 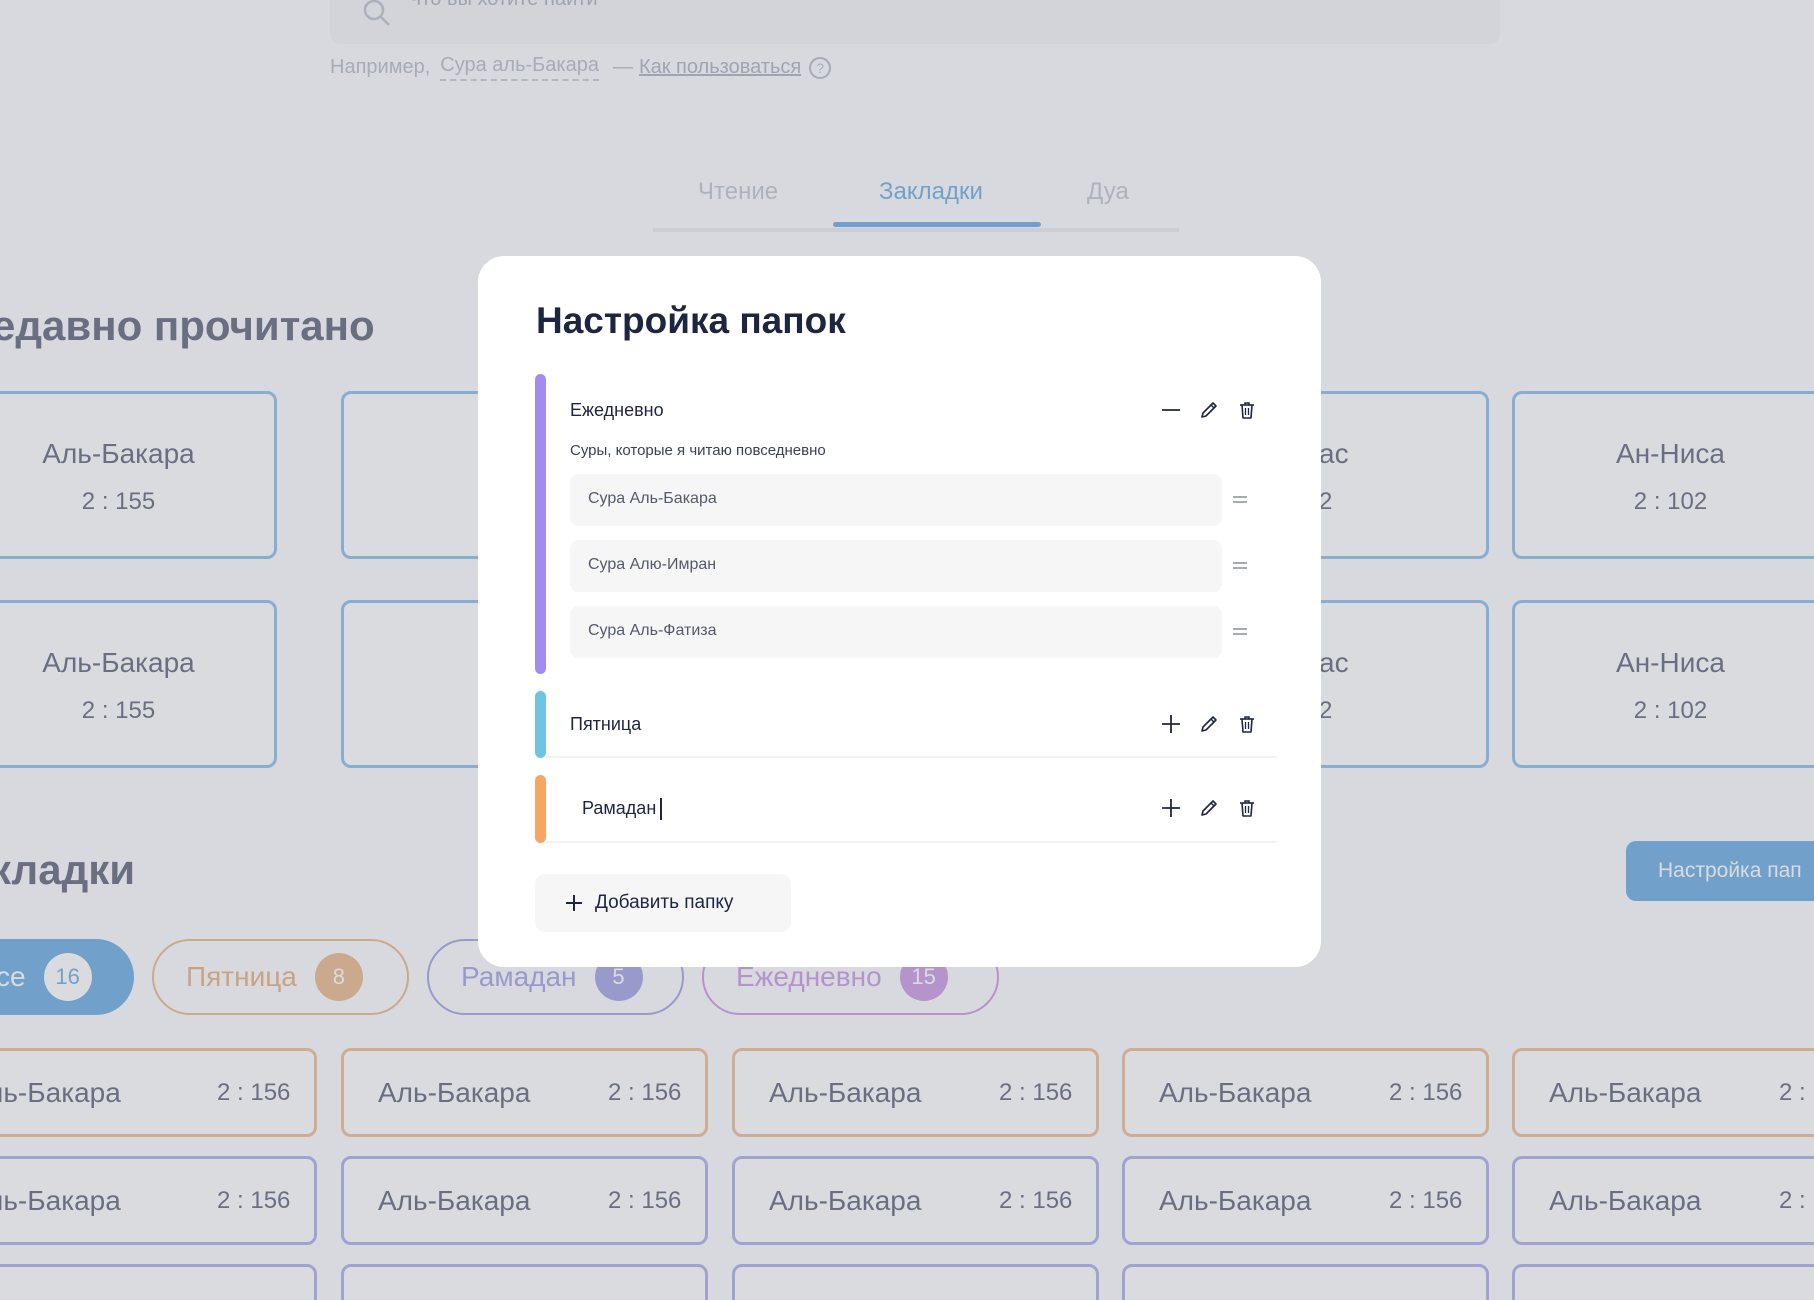 I want to click on folder-item: Сура Аль-Фатиза, so click(x=896, y=632).